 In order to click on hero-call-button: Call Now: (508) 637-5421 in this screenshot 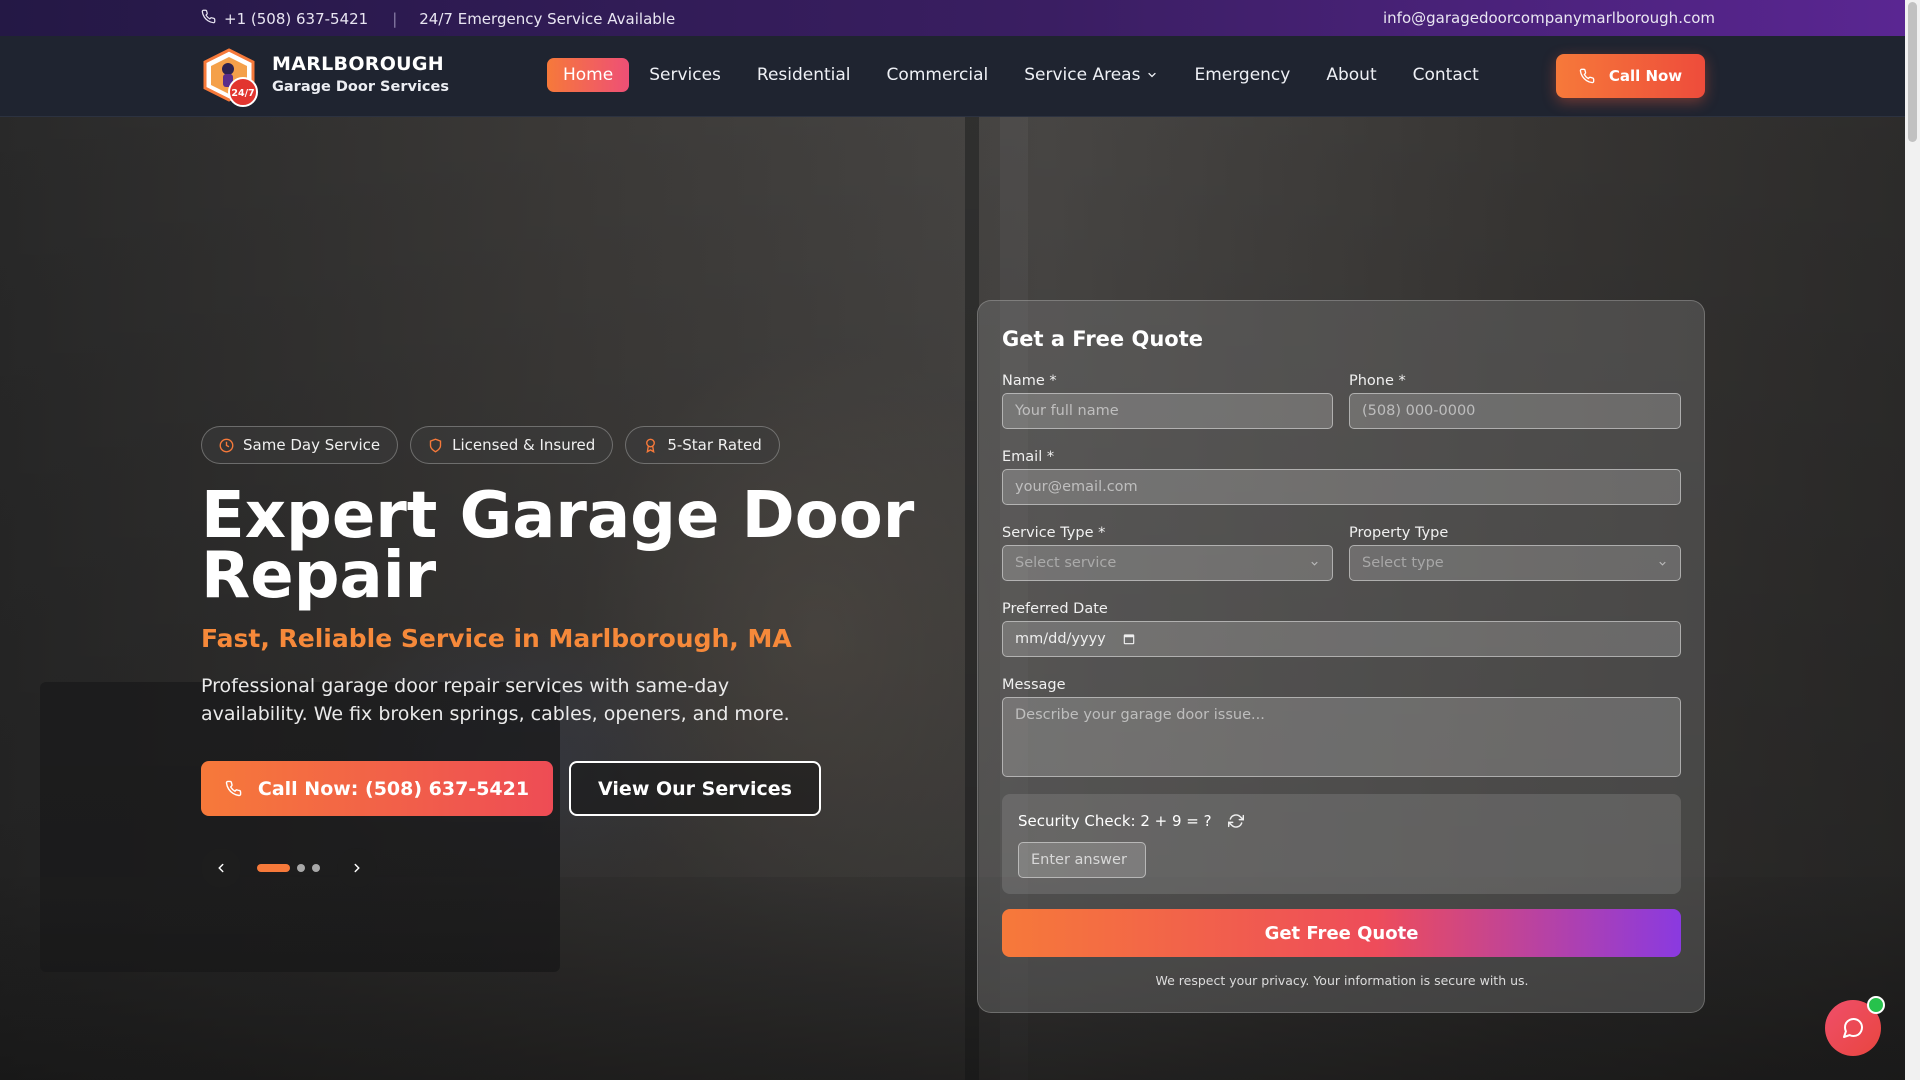, I will do `click(377, 788)`.